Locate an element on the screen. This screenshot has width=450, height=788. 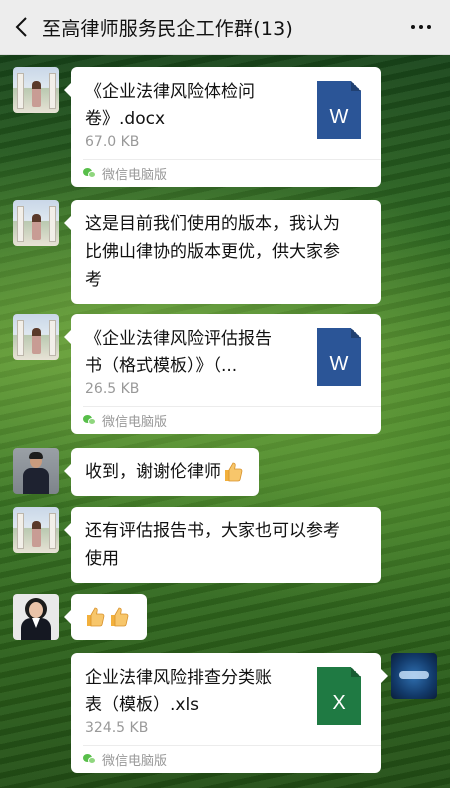
emoji-message is located at coordinates (105, 617).